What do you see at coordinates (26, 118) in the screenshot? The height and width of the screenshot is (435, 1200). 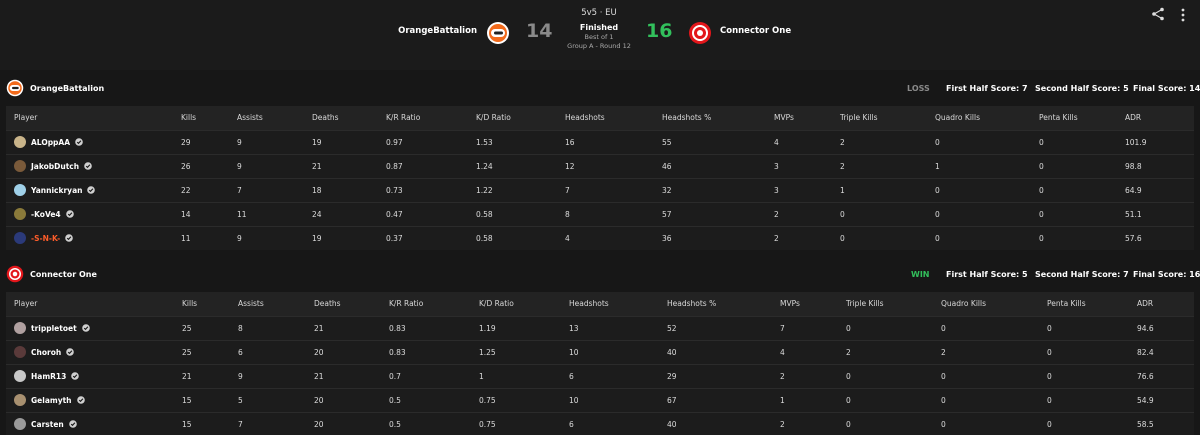 I see `col-player: Player` at bounding box center [26, 118].